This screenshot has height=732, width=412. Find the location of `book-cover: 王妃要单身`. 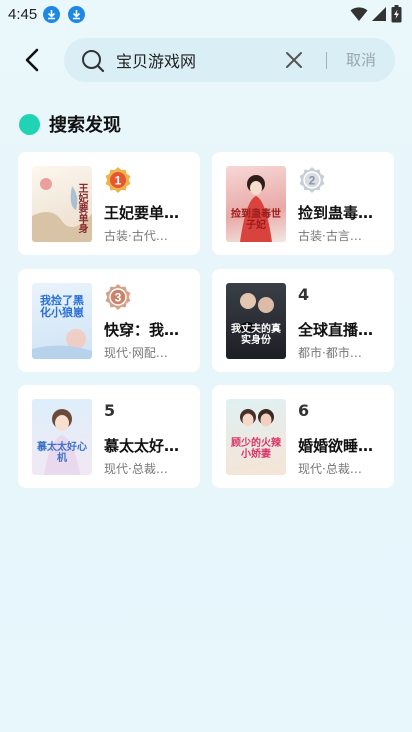

book-cover: 王妃要单身 is located at coordinates (62, 204).